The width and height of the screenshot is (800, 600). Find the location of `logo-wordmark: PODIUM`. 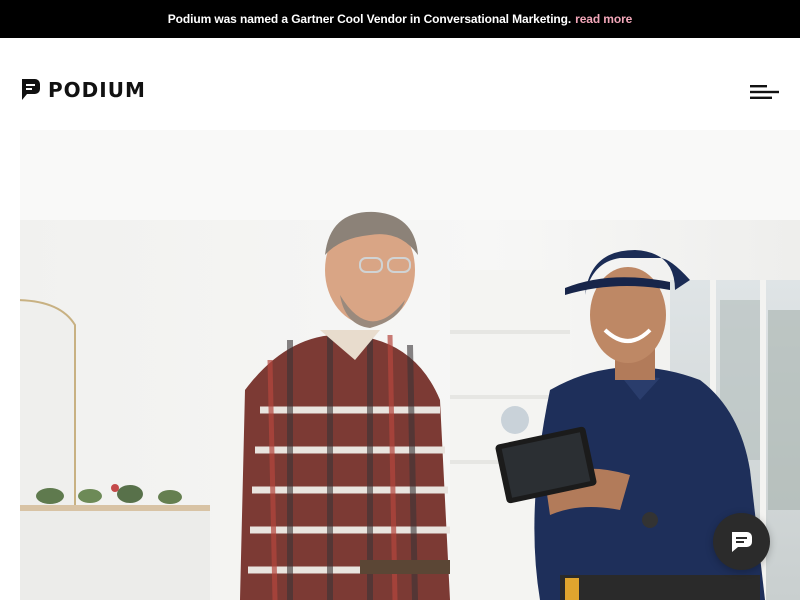

logo-wordmark: PODIUM is located at coordinates (97, 90).